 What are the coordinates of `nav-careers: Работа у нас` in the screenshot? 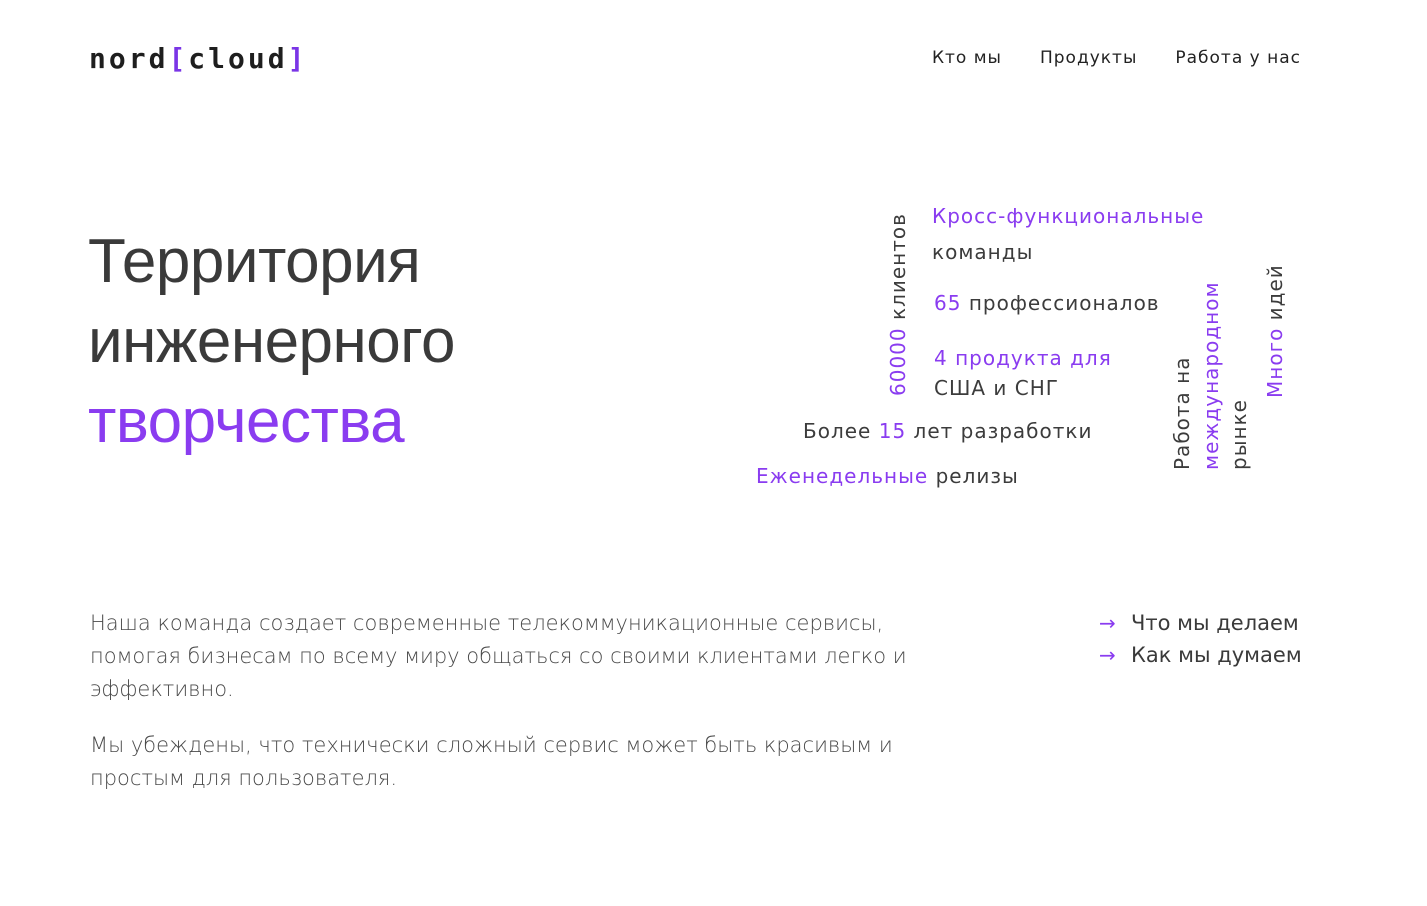 It's located at (1238, 58).